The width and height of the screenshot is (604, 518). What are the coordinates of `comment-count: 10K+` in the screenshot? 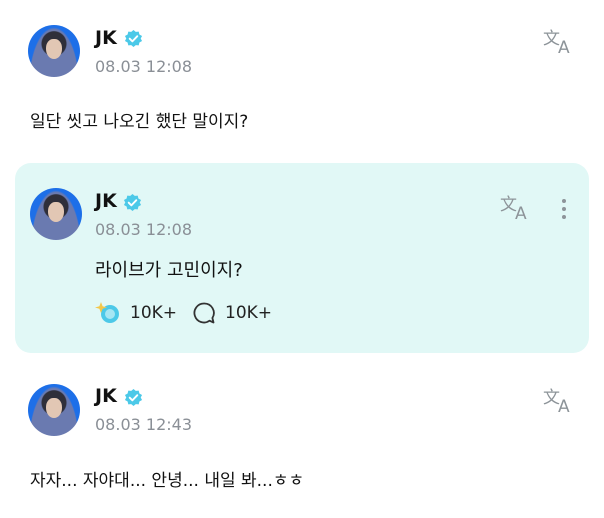 It's located at (249, 313).